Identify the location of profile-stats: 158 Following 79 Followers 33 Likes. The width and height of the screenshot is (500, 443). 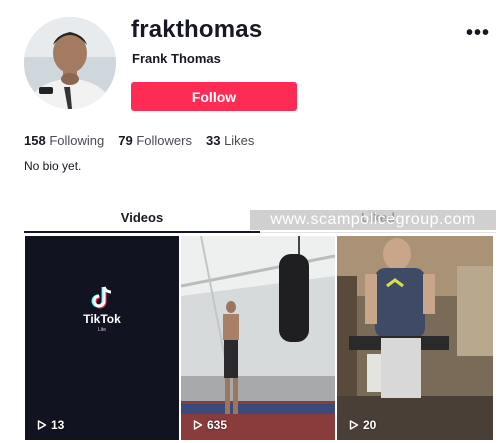
(139, 140).